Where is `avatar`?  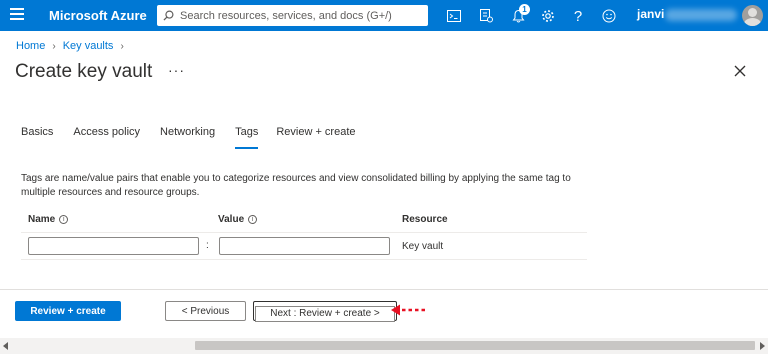 avatar is located at coordinates (752, 15).